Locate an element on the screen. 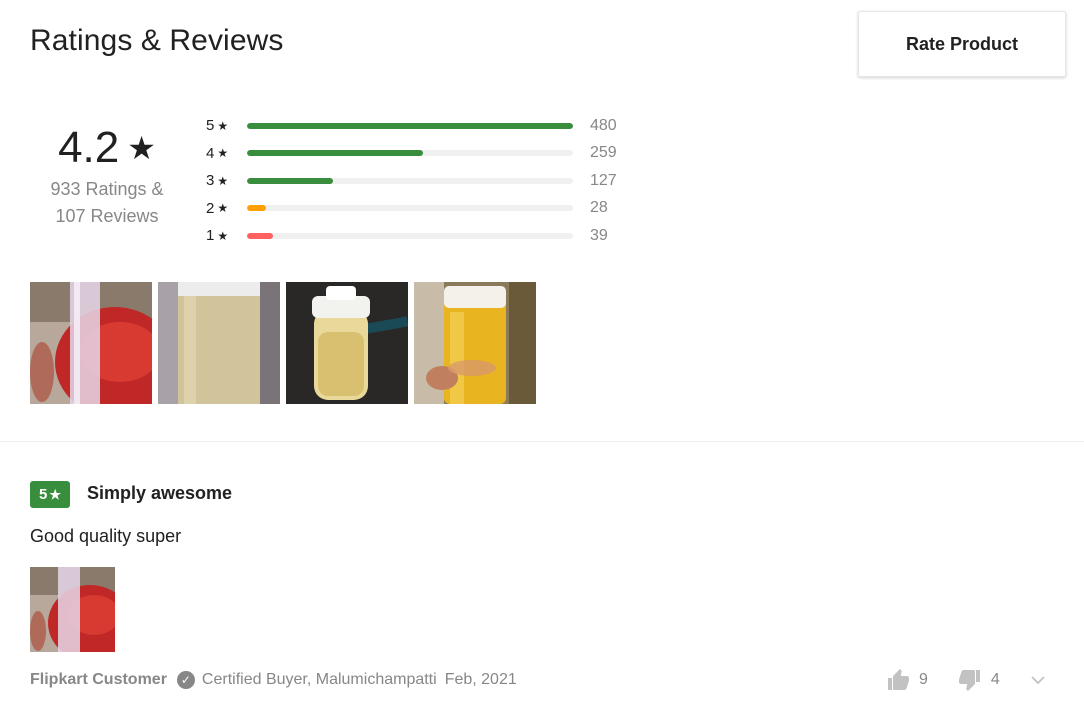 The height and width of the screenshot is (721, 1084). rating-row-count: 259 is located at coordinates (603, 153).